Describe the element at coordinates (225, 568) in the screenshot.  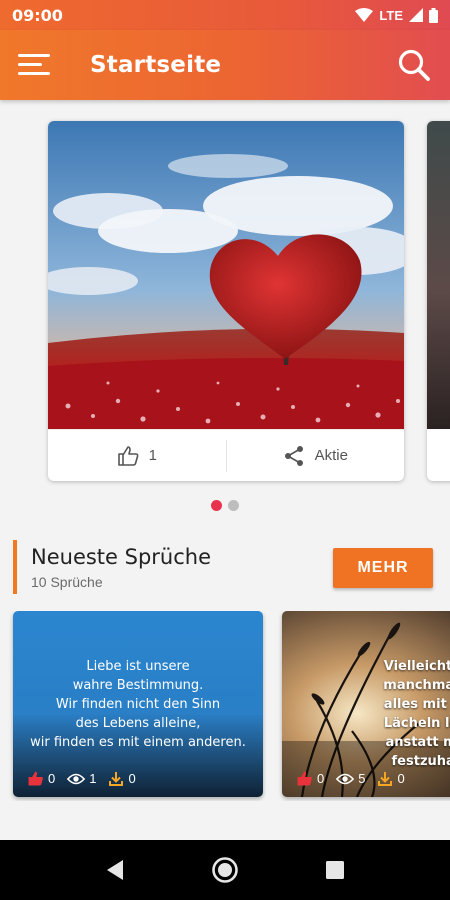
I see `latest-quotes-header: Neueste Sprüche 10 Sprüche MEHR` at that location.